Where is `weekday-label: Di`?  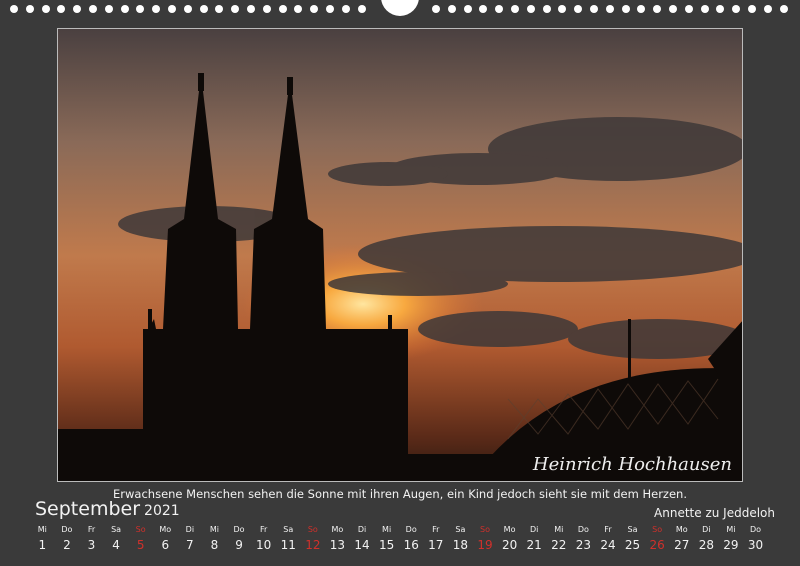
weekday-label: Di is located at coordinates (534, 529).